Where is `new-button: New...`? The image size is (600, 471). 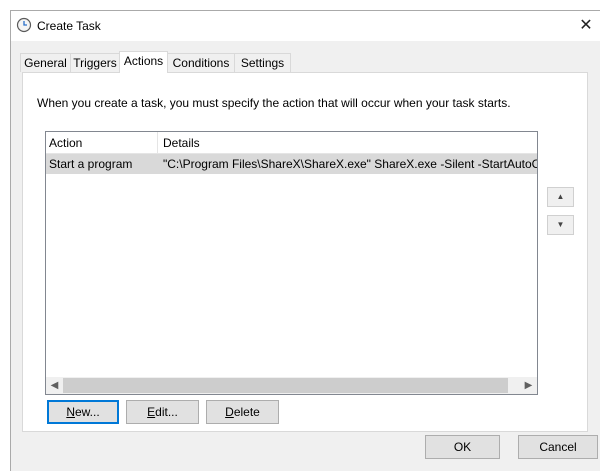 new-button: New... is located at coordinates (83, 412).